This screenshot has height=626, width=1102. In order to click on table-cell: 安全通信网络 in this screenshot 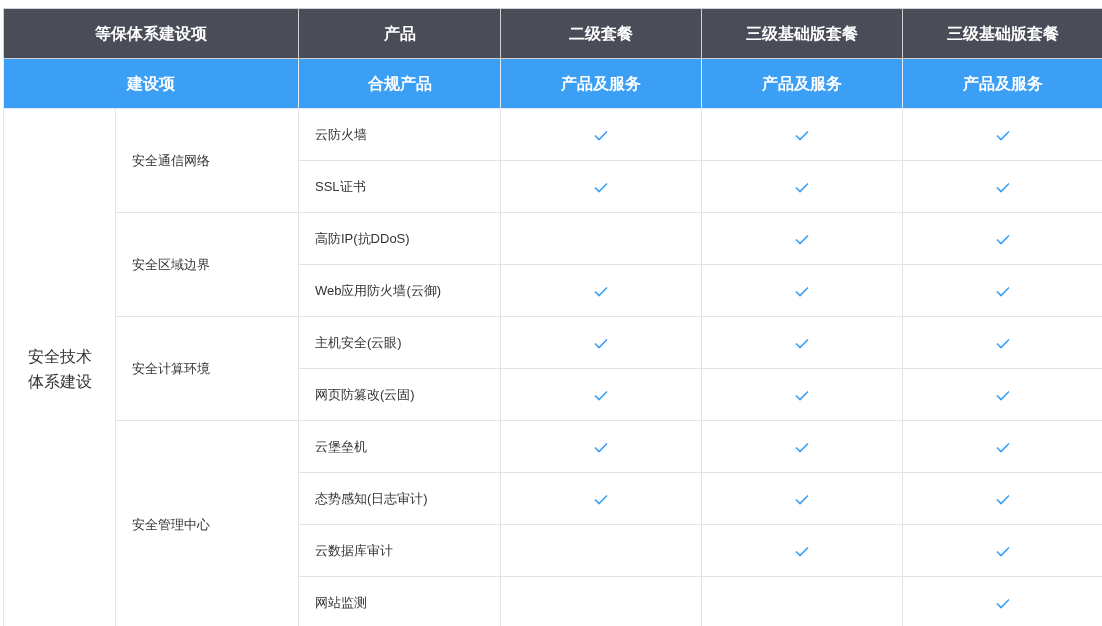, I will do `click(207, 160)`.